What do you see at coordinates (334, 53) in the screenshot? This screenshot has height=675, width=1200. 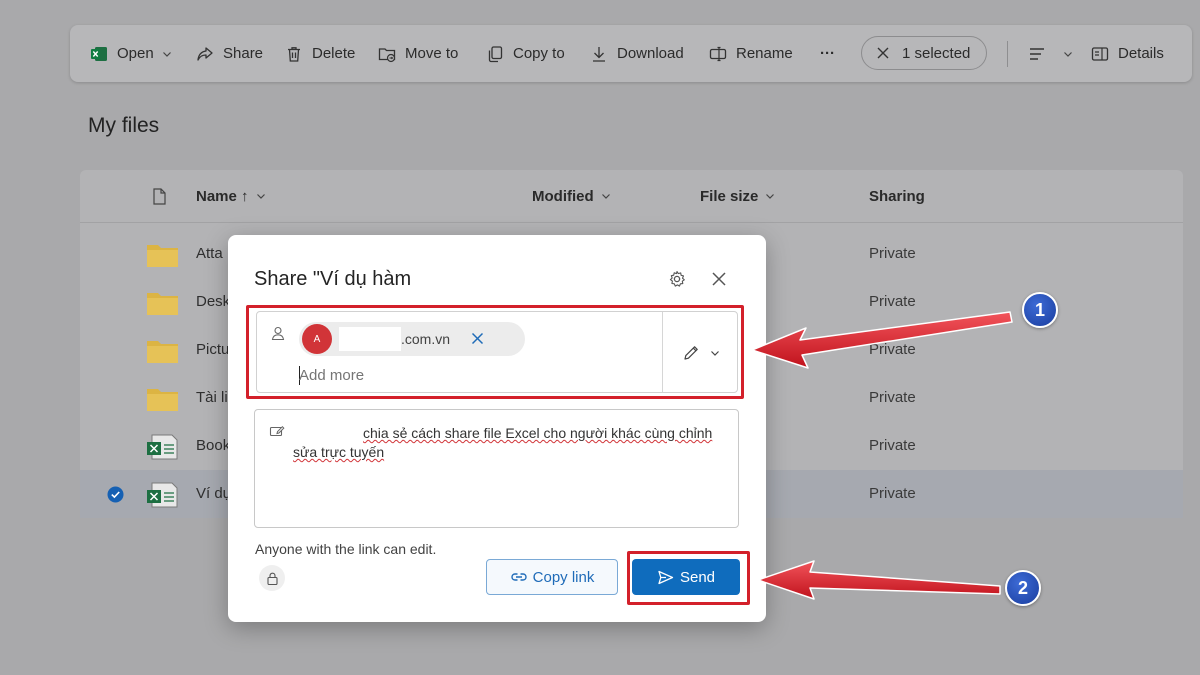 I see `delete-label: Delete` at bounding box center [334, 53].